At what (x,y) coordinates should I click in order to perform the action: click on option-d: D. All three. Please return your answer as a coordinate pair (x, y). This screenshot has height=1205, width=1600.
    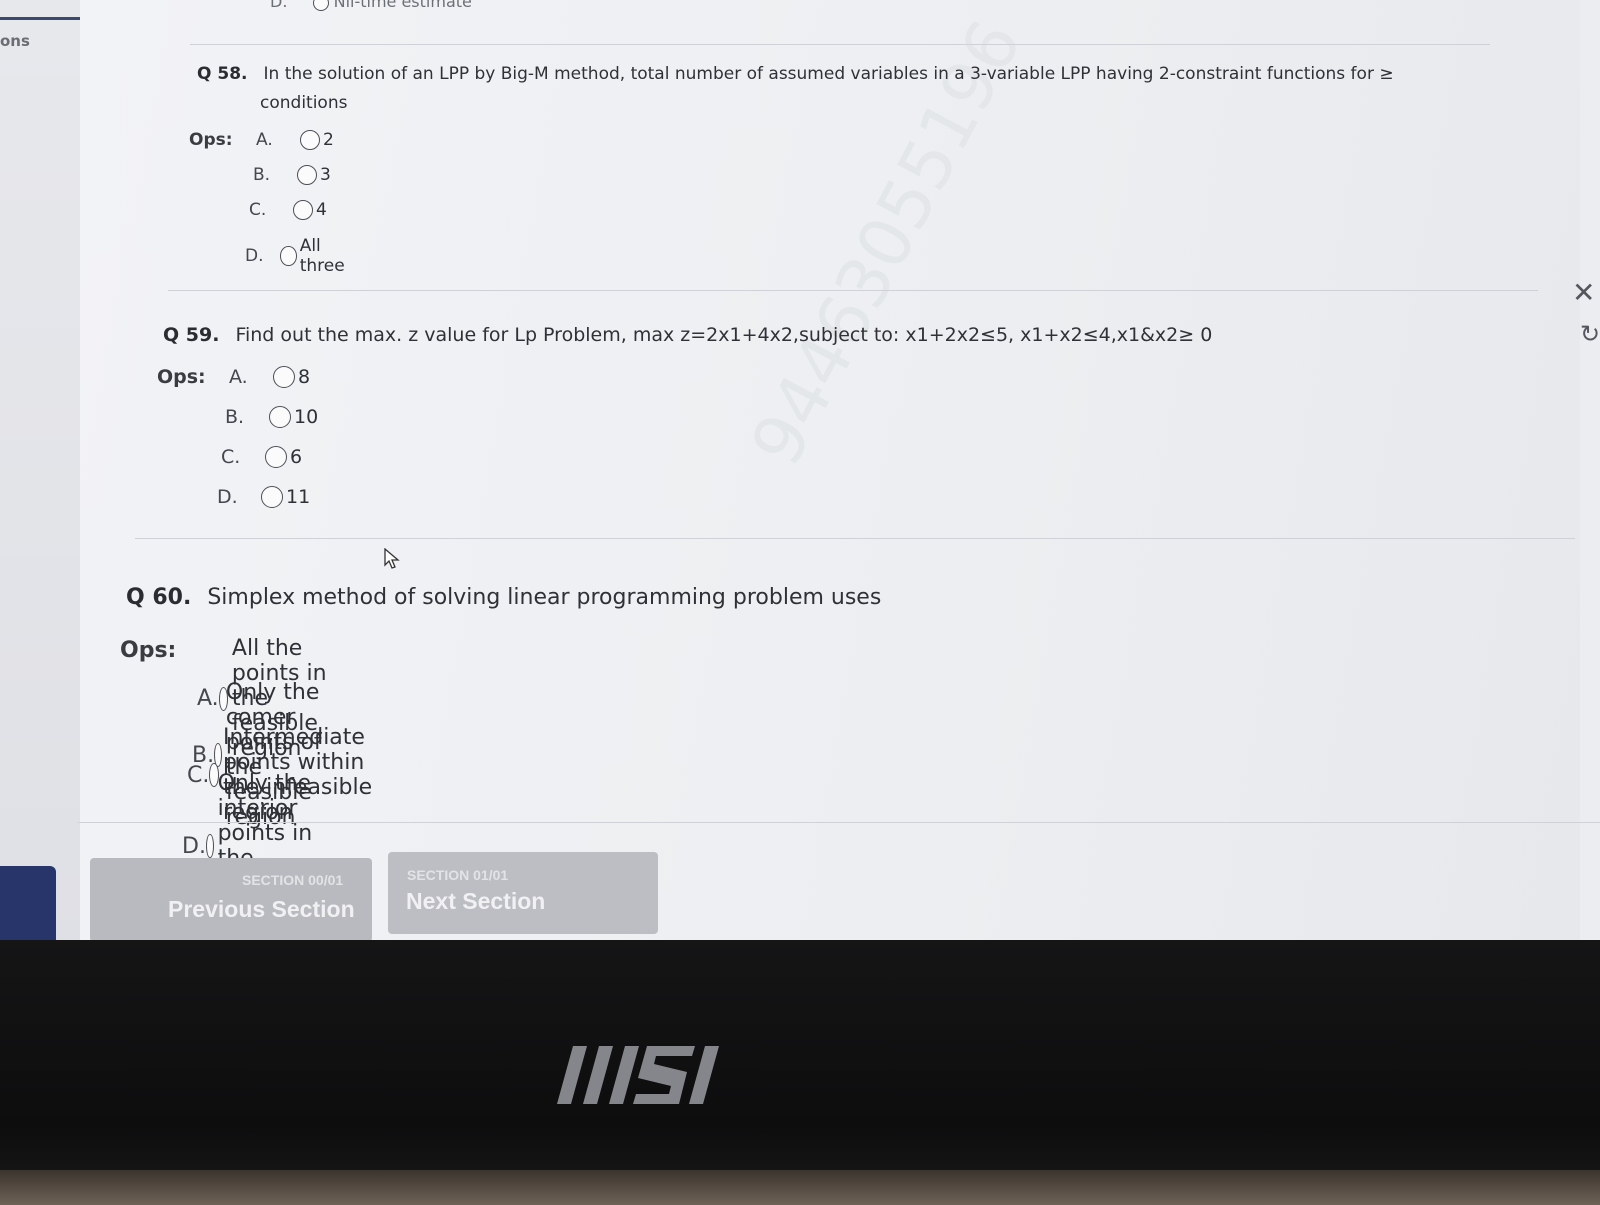
    Looking at the image, I should click on (301, 256).